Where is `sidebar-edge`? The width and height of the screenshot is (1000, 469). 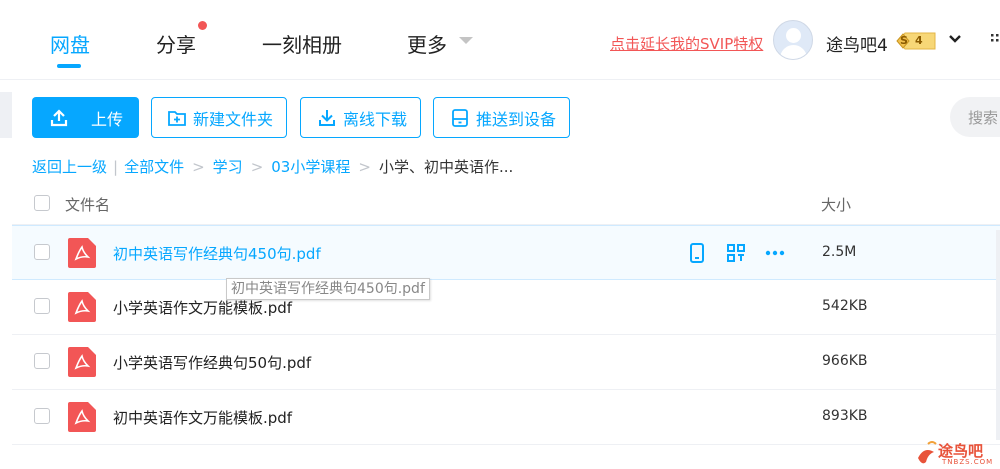 sidebar-edge is located at coordinates (6, 115).